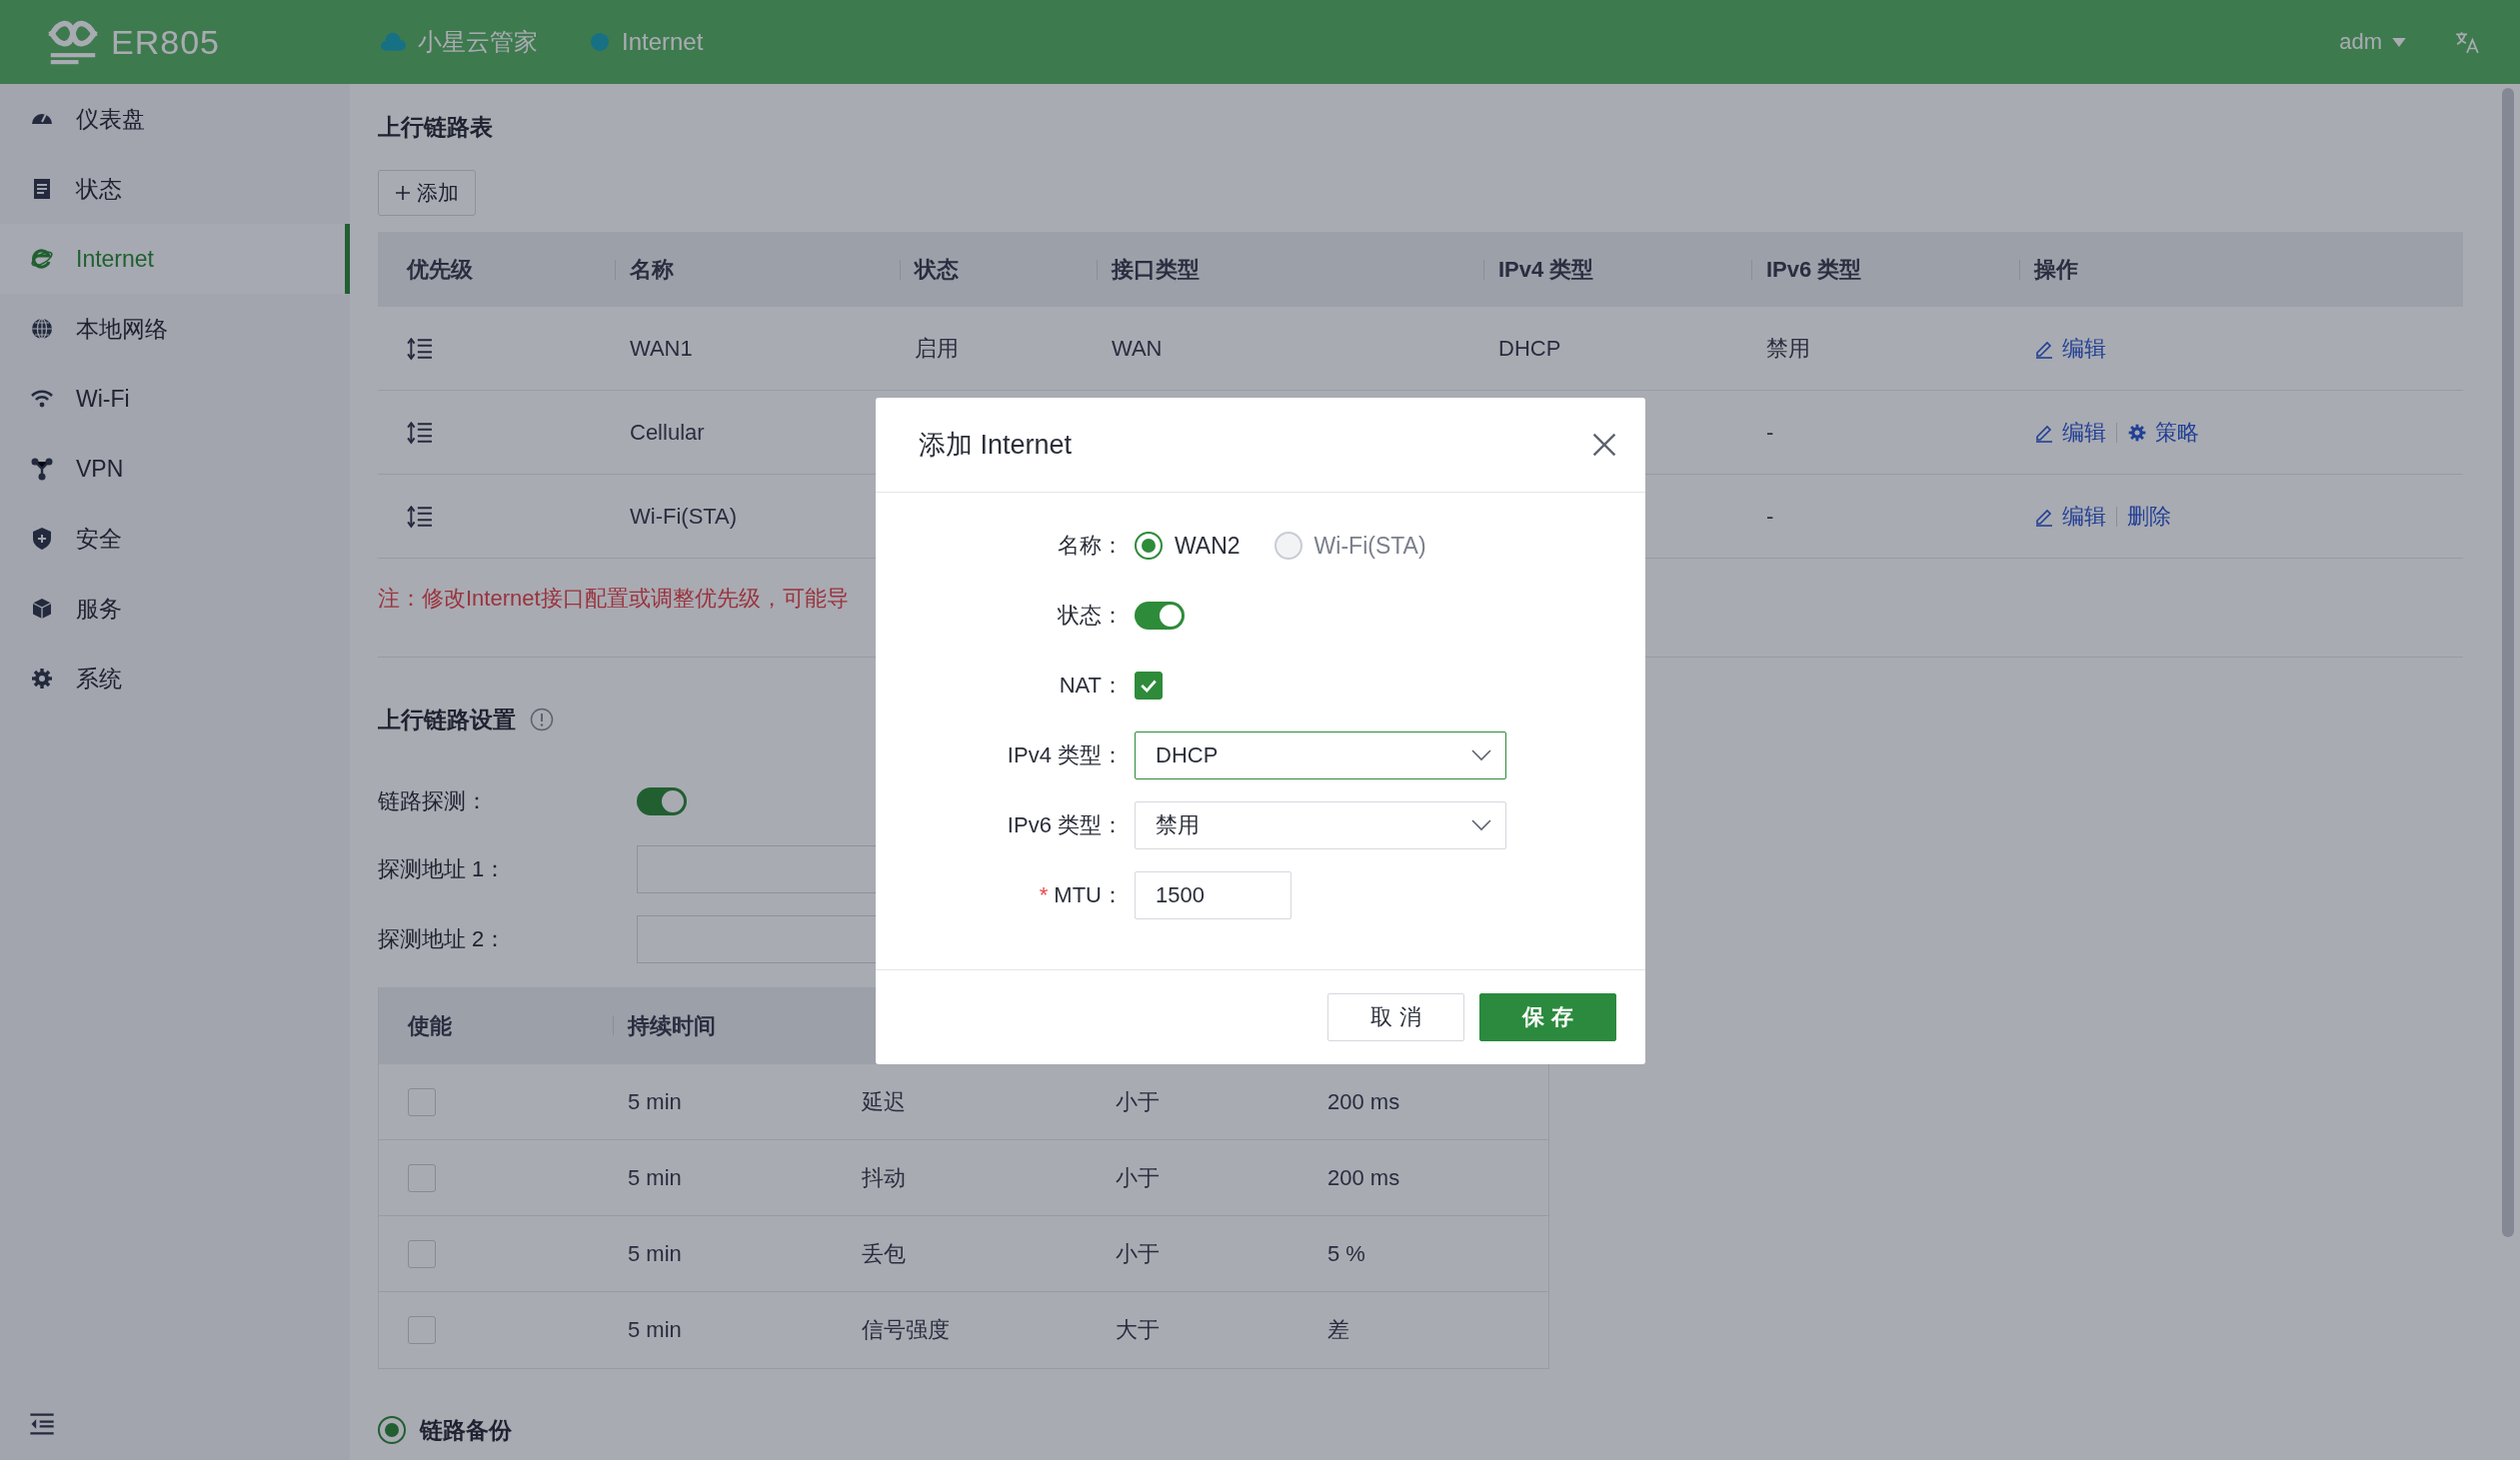  What do you see at coordinates (613, 599) in the screenshot?
I see `warning-note: 注：修改Internet接口配置或调整优先级，可能导` at bounding box center [613, 599].